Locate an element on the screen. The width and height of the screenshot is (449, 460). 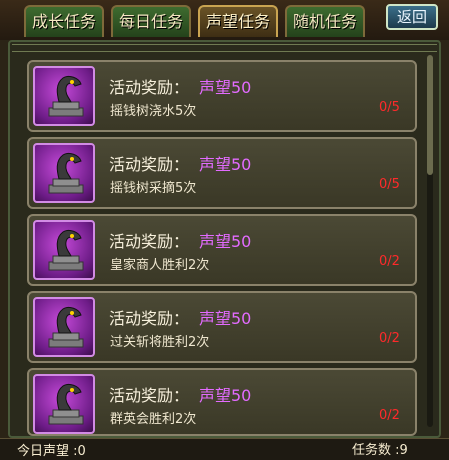
task-card: 活动奖励： 声望50 皇家商人胜利2次 0/2 is located at coordinates (222, 250).